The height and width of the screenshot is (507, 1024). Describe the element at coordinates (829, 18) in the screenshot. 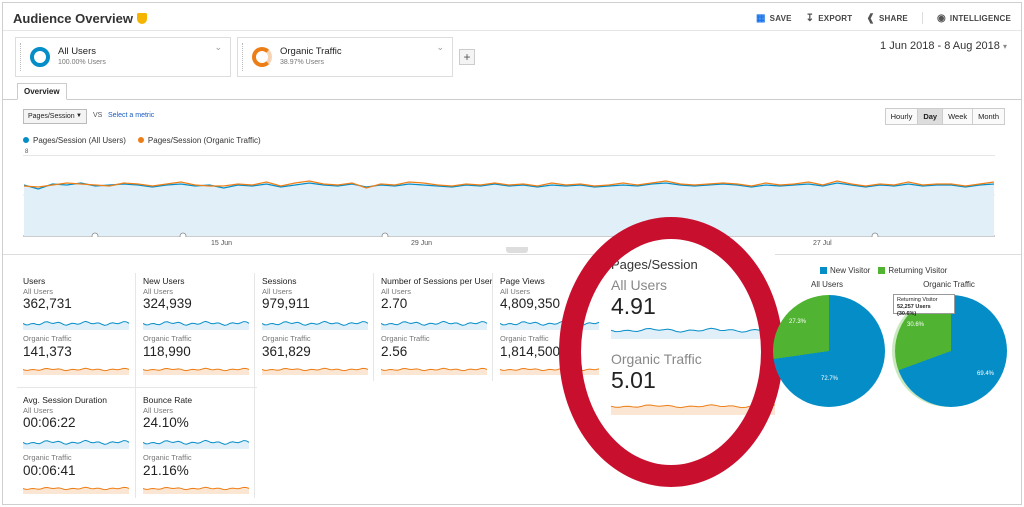

I see `export-button: ↧ EXPORT` at that location.